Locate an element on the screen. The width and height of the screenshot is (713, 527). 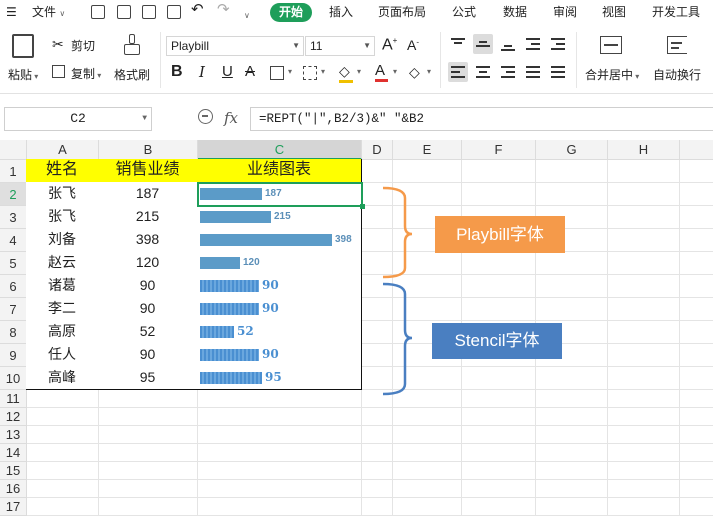
row-header-9: 9 is located at coordinates (13, 355).